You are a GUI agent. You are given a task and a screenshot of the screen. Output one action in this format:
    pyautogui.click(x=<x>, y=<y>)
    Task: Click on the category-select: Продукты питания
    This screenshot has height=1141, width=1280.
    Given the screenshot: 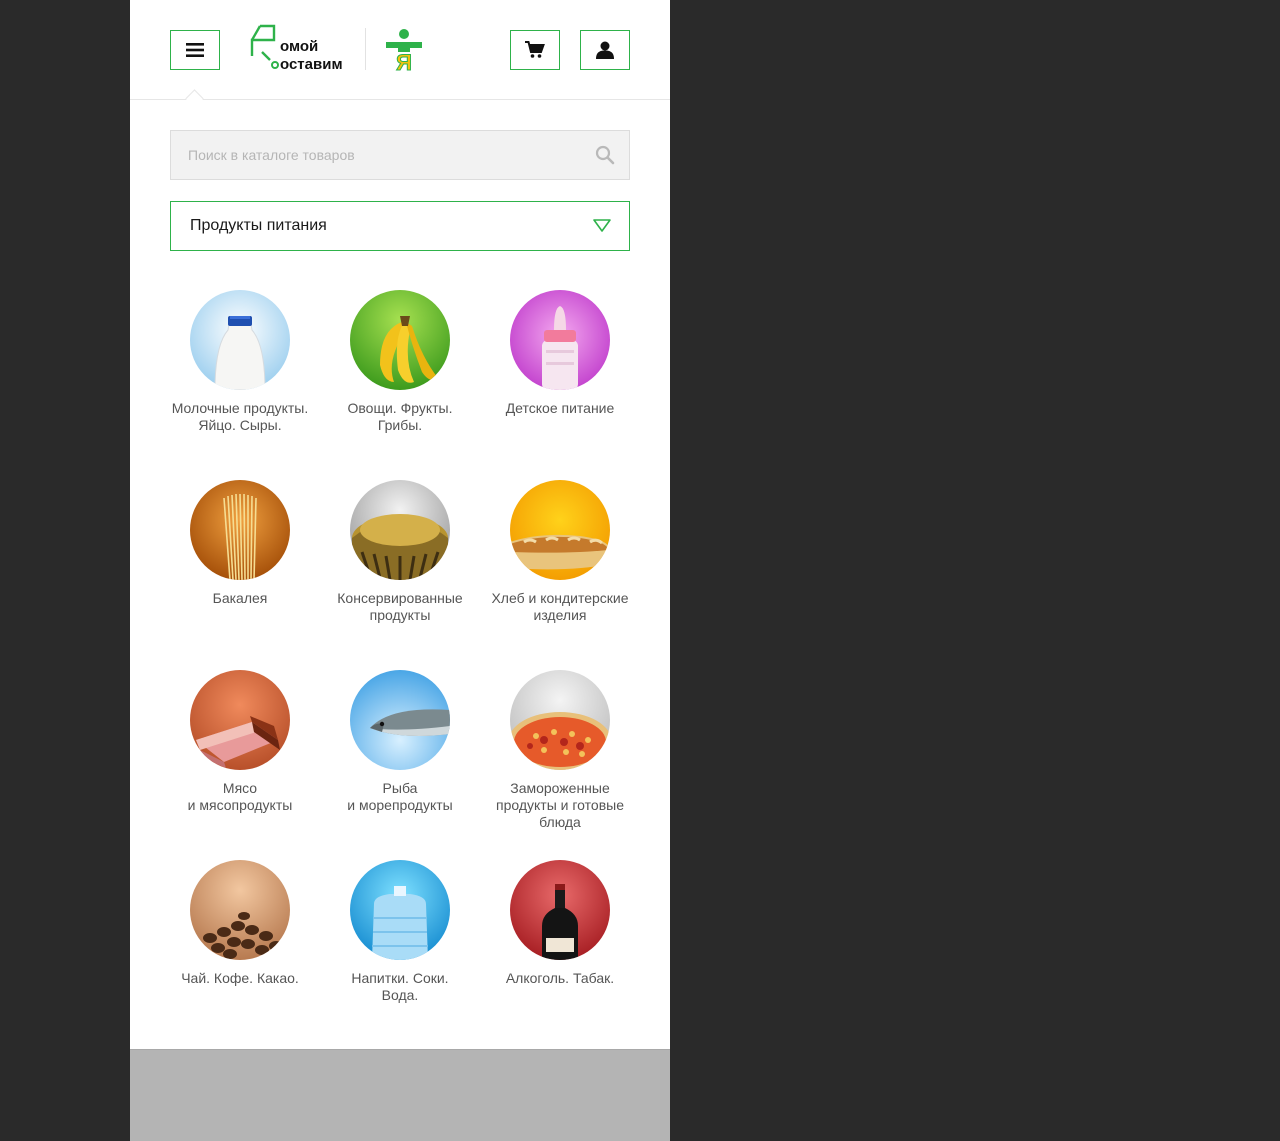 What is the action you would take?
    pyautogui.click(x=400, y=226)
    